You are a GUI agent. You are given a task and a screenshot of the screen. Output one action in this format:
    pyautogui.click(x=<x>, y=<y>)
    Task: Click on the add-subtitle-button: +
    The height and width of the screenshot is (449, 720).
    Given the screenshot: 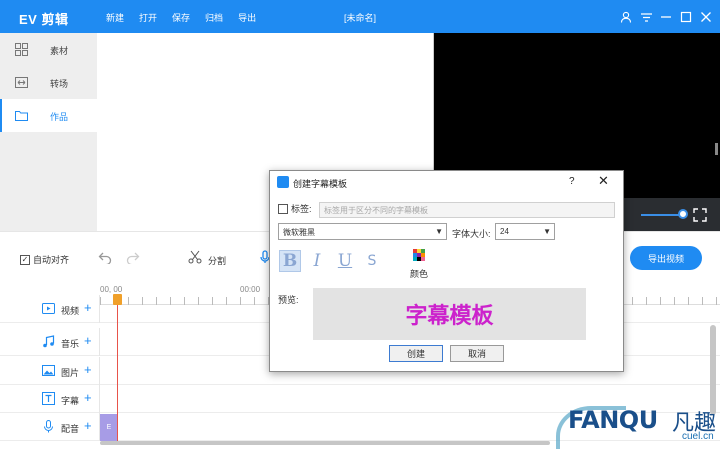 What is the action you would take?
    pyautogui.click(x=88, y=397)
    